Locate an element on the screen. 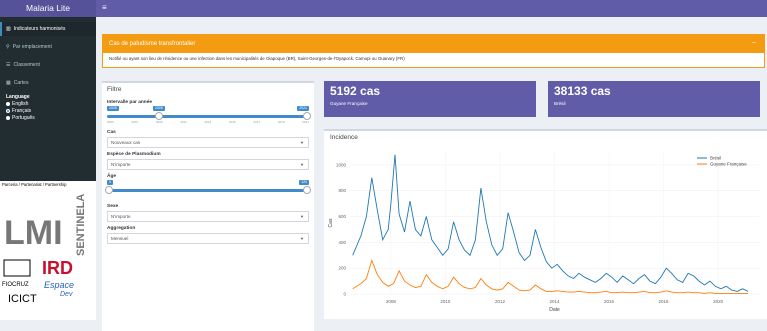  year-tick: 2009 is located at coordinates (159, 122).